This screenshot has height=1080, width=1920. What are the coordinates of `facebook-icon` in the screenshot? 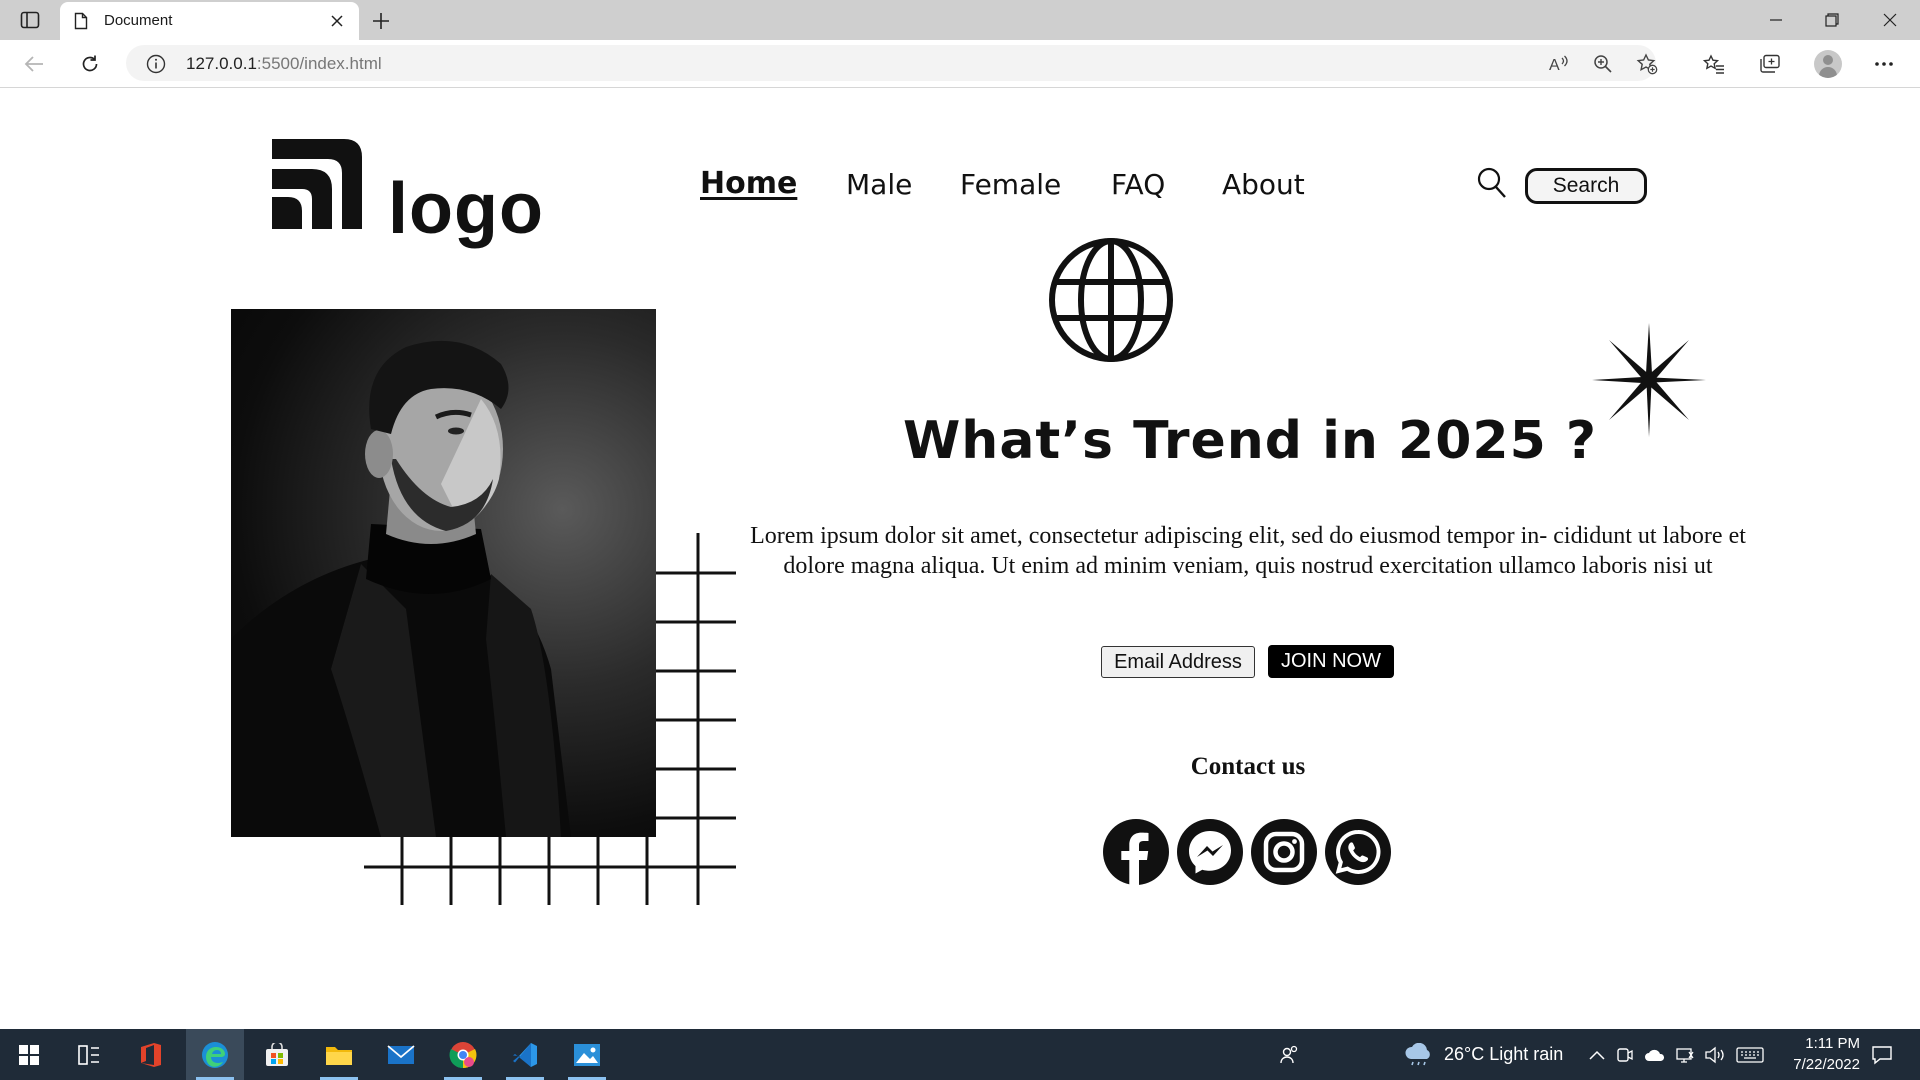 It's located at (1136, 852).